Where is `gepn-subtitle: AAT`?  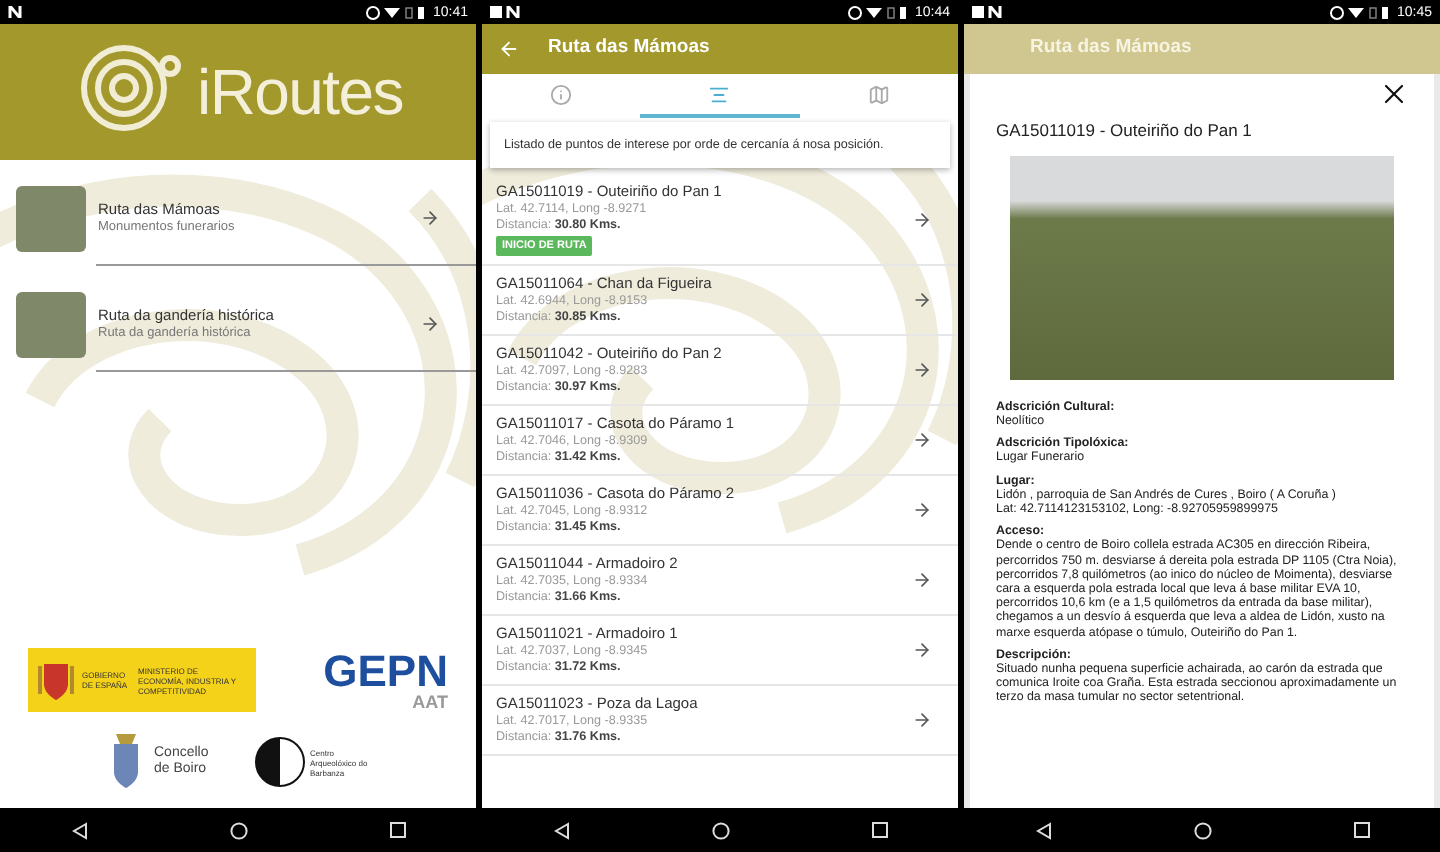 gepn-subtitle: AAT is located at coordinates (430, 702).